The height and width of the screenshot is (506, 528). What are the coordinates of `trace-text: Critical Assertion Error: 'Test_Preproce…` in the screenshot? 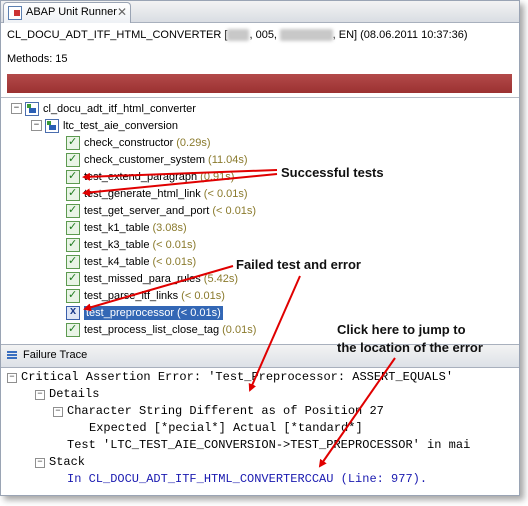 It's located at (237, 377).